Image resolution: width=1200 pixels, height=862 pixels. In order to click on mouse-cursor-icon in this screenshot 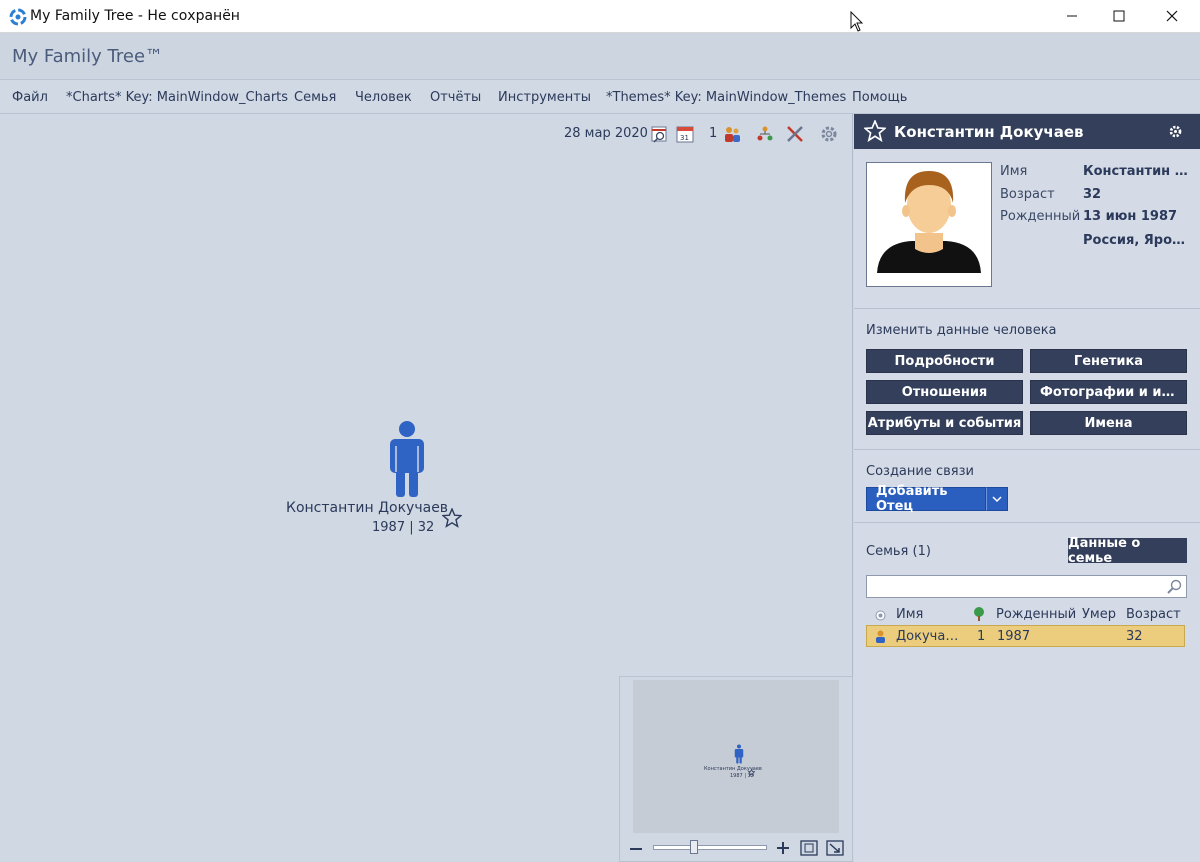, I will do `click(857, 21)`.